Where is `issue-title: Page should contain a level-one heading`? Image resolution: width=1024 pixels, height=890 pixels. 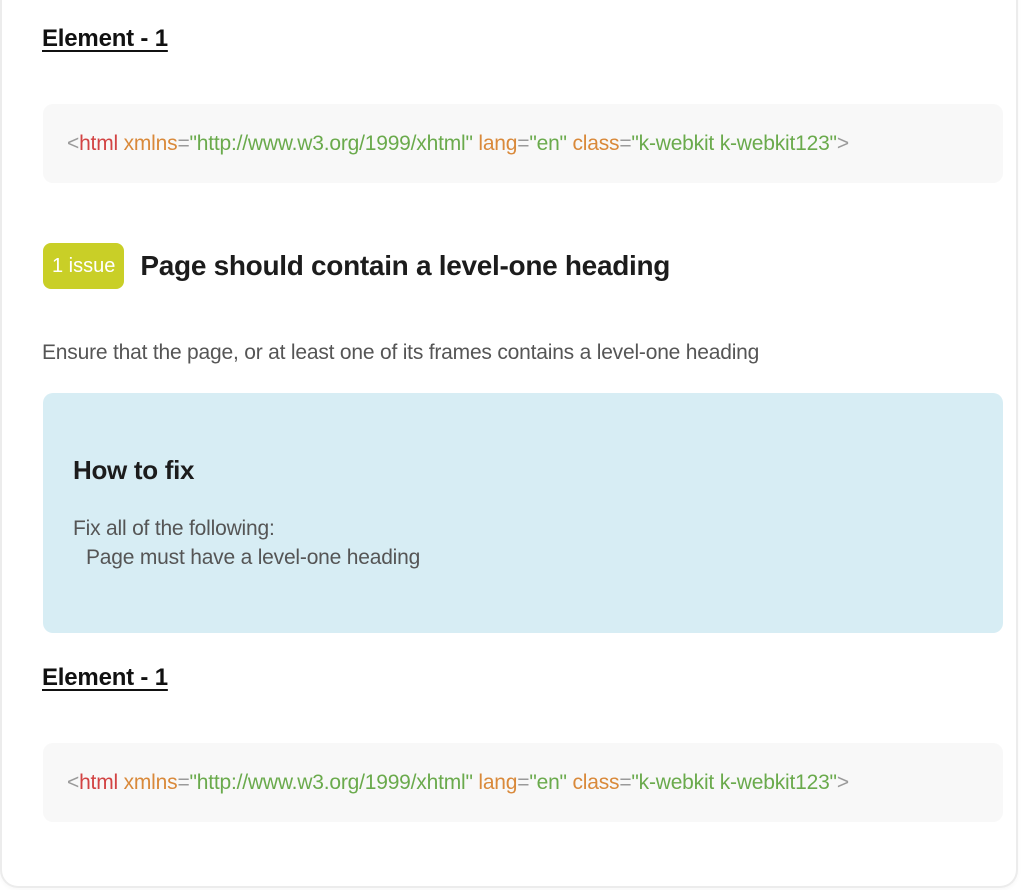
issue-title: Page should contain a level-one heading is located at coordinates (405, 265).